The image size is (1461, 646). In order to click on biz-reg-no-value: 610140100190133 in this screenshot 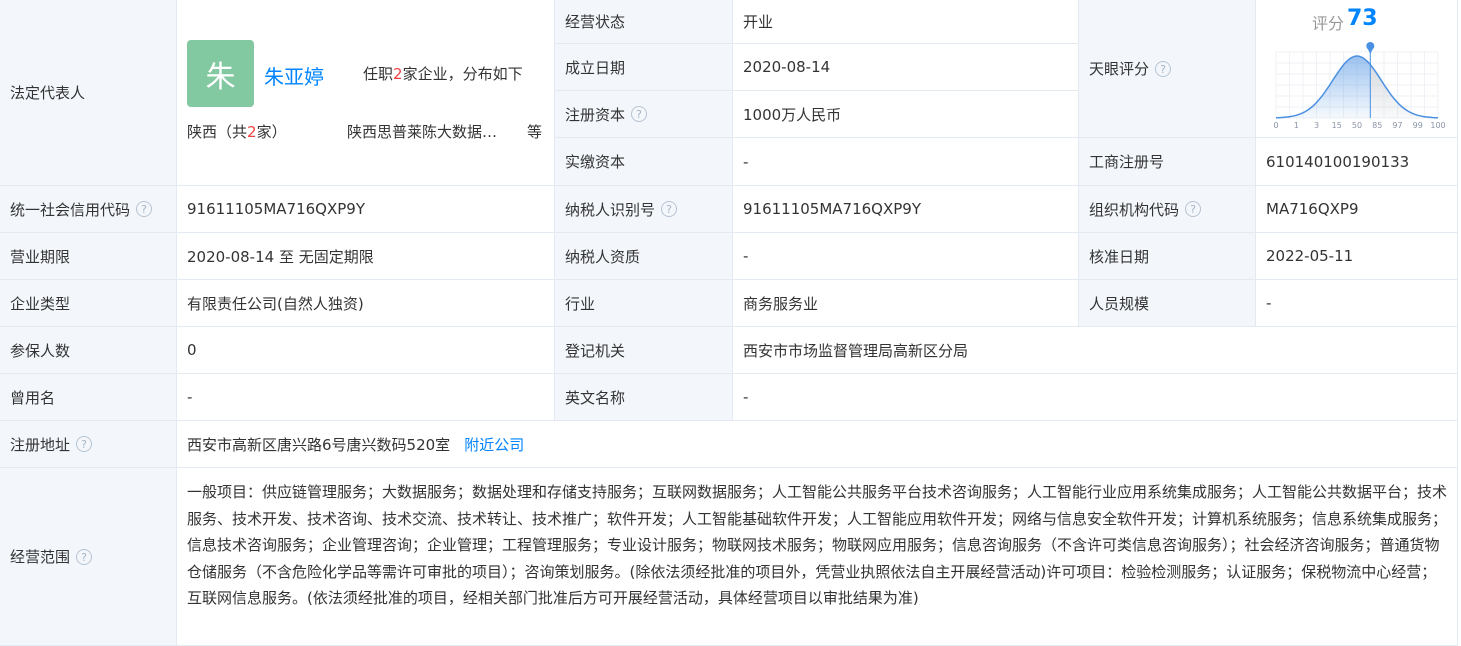, I will do `click(1338, 161)`.